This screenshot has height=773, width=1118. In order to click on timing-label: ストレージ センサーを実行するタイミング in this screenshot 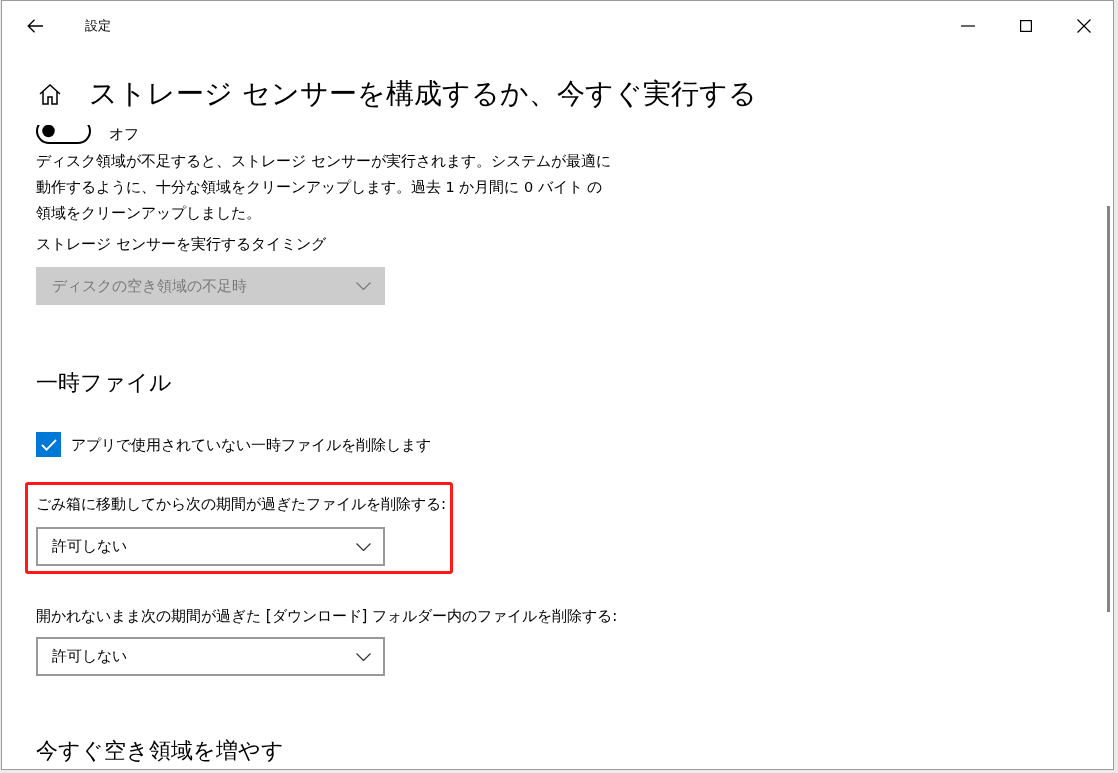, I will do `click(181, 244)`.